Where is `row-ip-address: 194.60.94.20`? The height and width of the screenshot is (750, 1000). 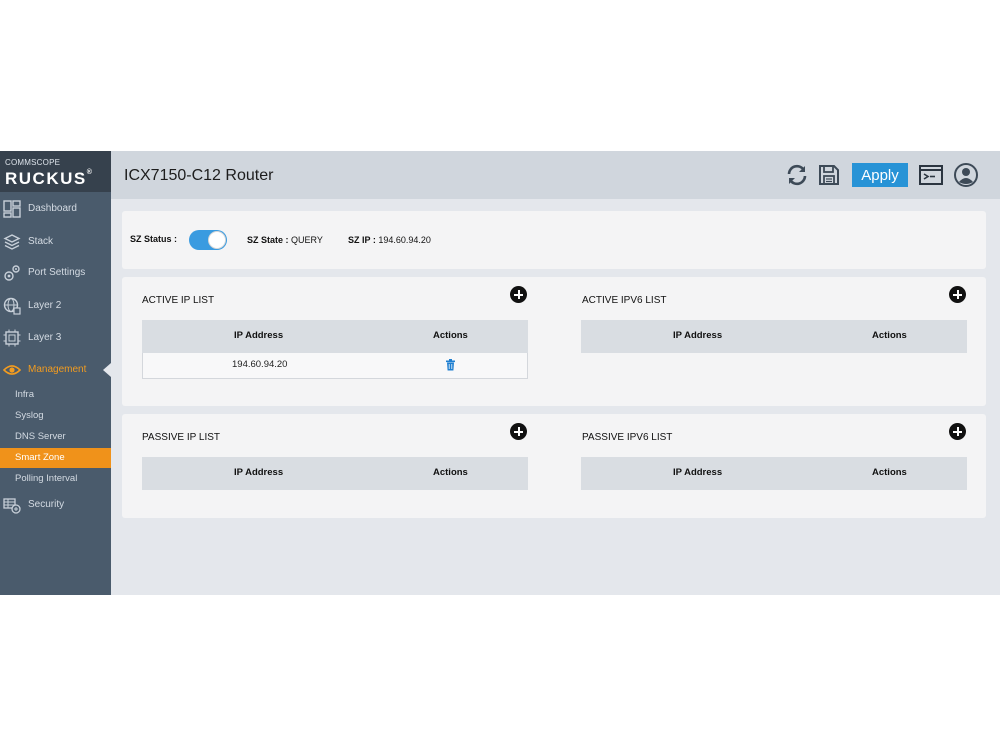 row-ip-address: 194.60.94.20 is located at coordinates (260, 364).